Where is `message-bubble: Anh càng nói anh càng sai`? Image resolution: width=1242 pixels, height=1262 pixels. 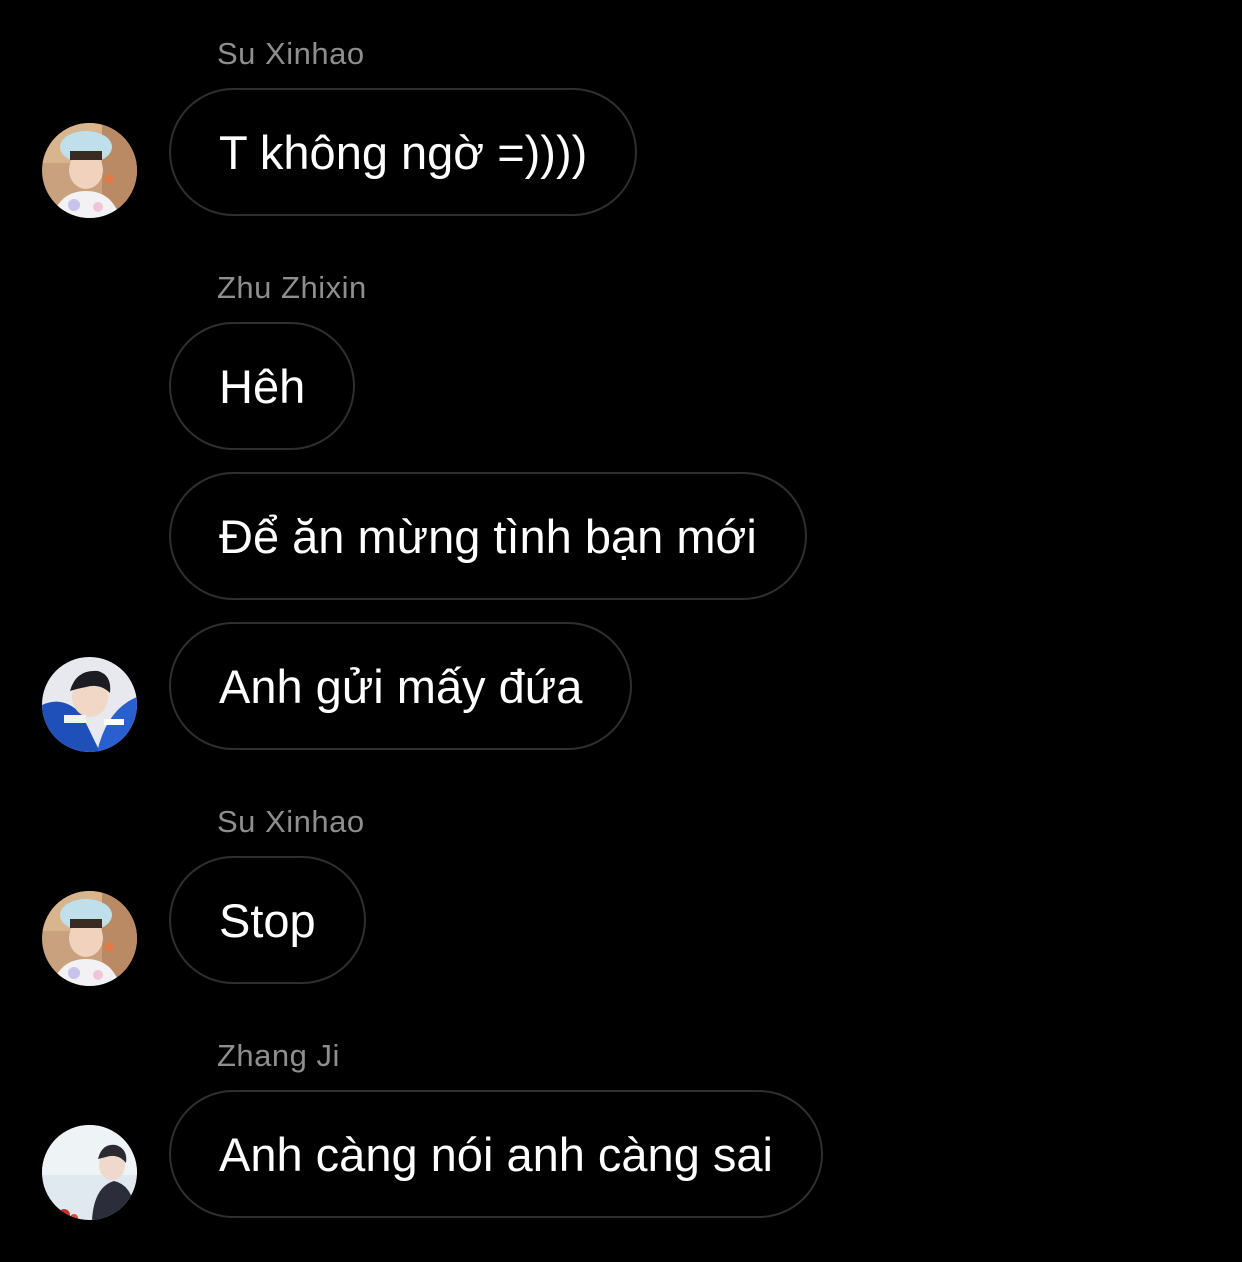
message-bubble: Anh càng nói anh càng sai is located at coordinates (496, 1154).